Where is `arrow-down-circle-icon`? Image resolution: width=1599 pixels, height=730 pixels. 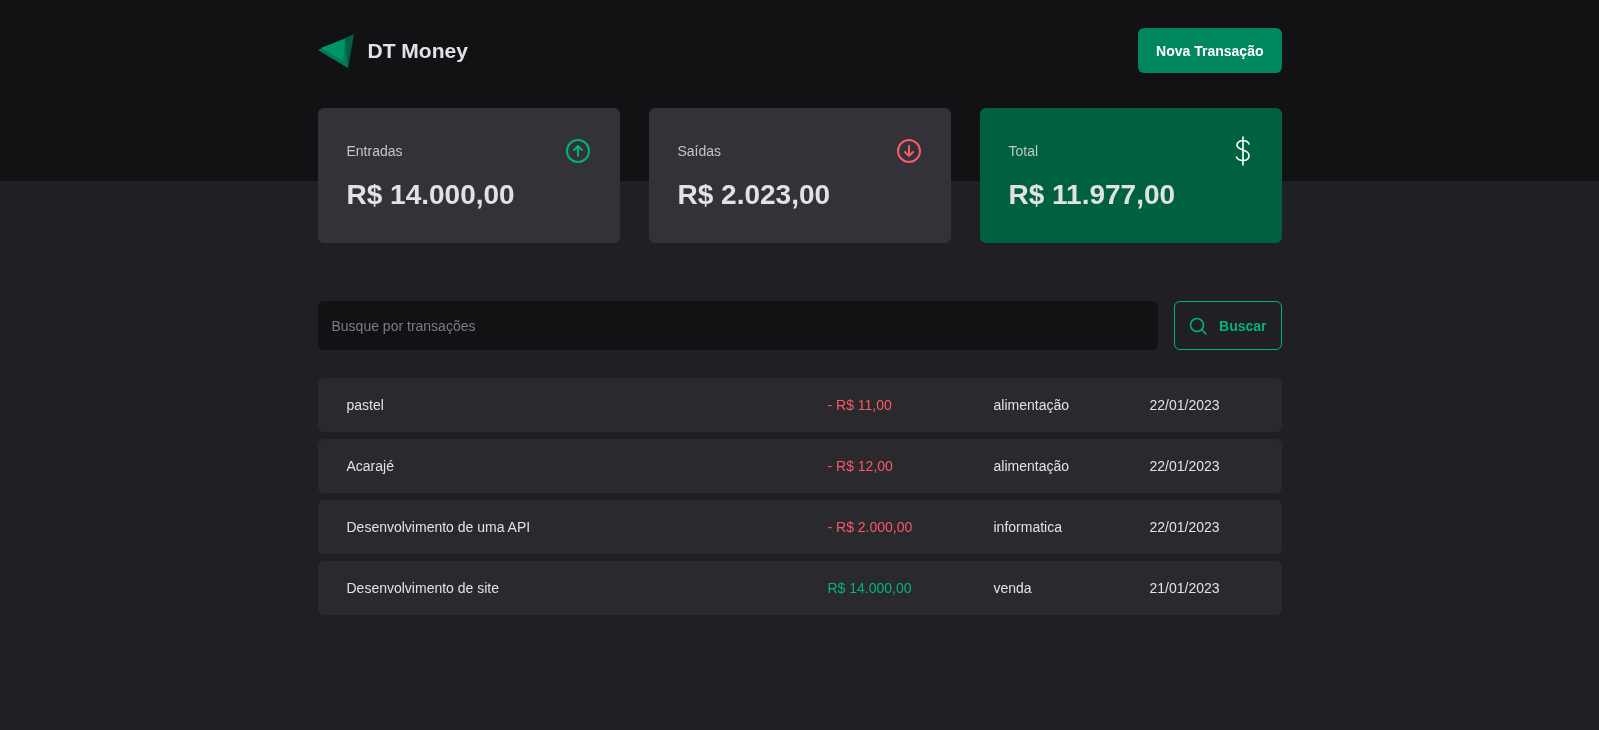 arrow-down-circle-icon is located at coordinates (908, 151).